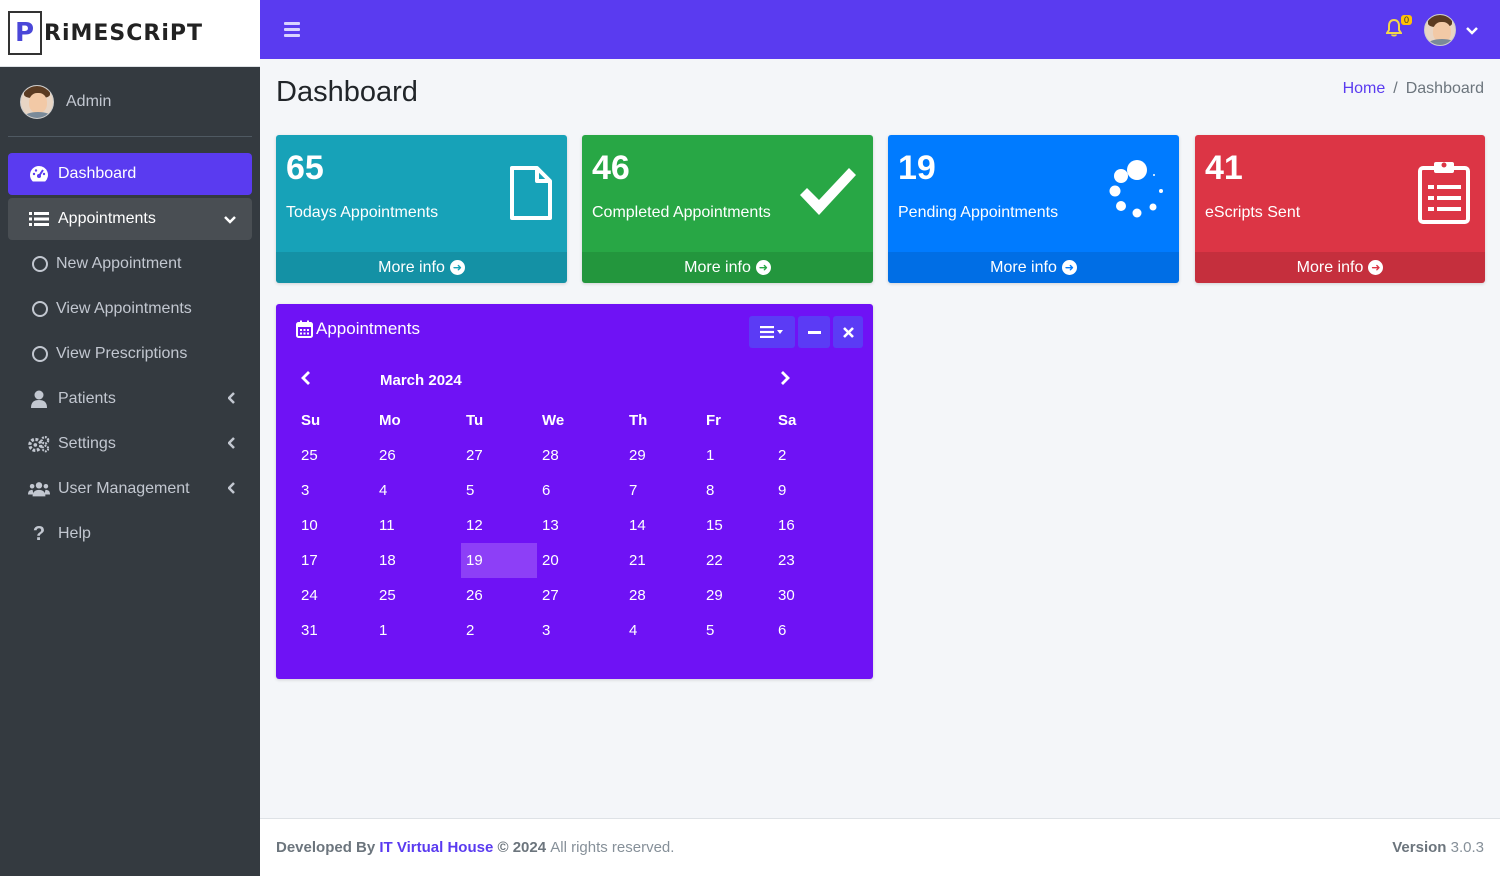  I want to click on calendar-week-row: 24 25 26 27 28 29 30, so click(561, 595).